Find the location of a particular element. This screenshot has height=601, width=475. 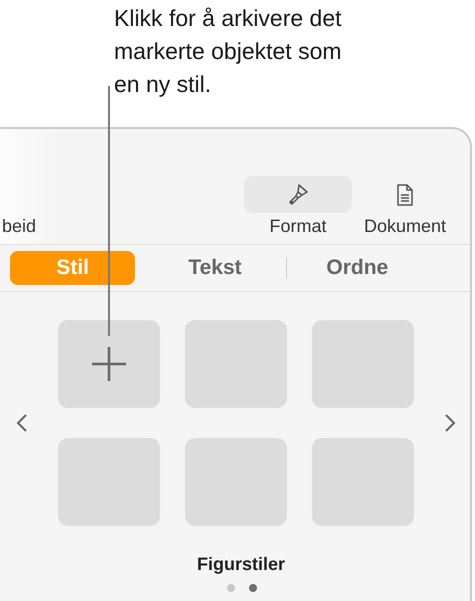

section-title: Figurstiler is located at coordinates (241, 564).